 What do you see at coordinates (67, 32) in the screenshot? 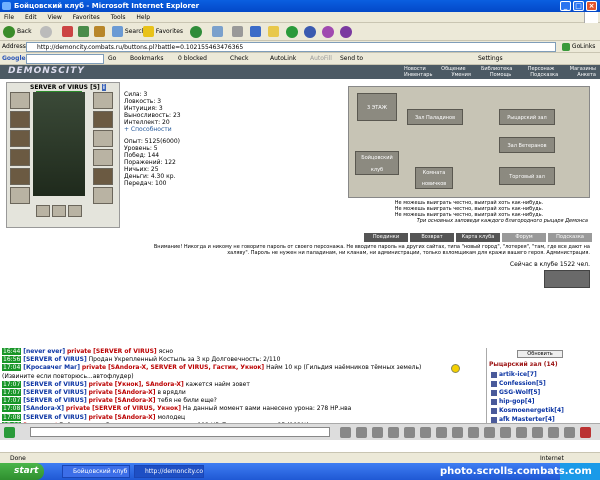
I see `stop-button` at bounding box center [67, 32].